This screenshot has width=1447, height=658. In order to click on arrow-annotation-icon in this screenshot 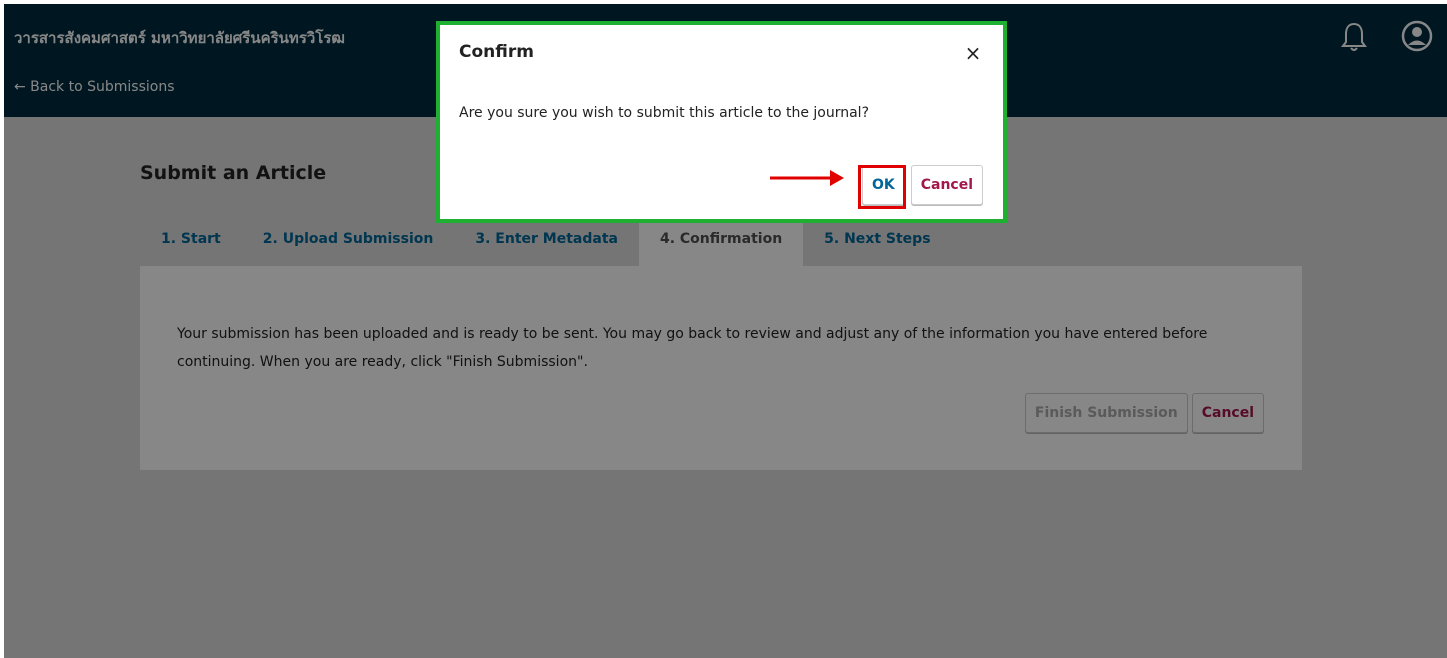, I will do `click(807, 178)`.